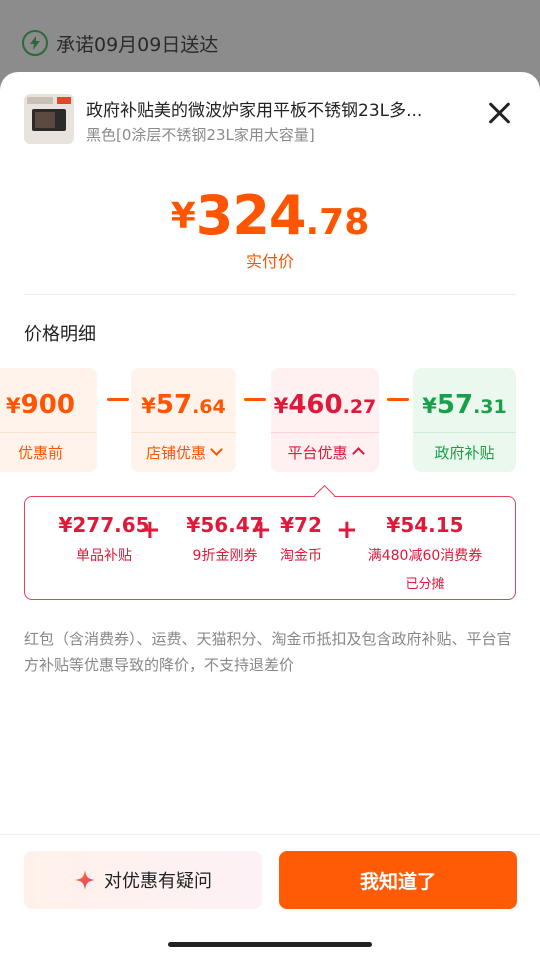 The image size is (540, 958). What do you see at coordinates (425, 556) in the screenshot?
I see `detail-name: 满480减60消费券` at bounding box center [425, 556].